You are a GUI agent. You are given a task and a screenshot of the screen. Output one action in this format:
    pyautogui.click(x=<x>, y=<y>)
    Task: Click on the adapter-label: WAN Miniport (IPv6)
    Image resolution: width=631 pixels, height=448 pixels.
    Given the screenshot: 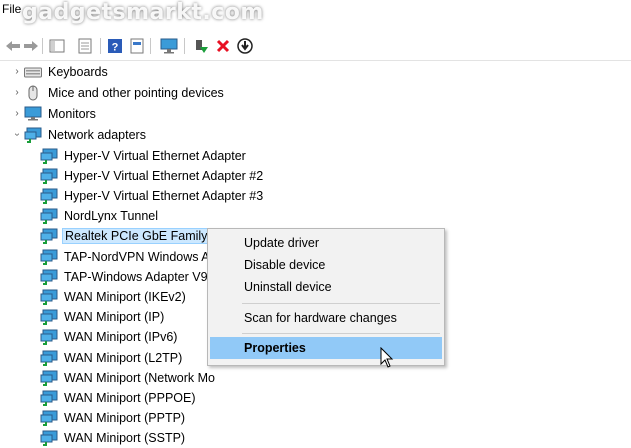 What is the action you would take?
    pyautogui.click(x=121, y=337)
    